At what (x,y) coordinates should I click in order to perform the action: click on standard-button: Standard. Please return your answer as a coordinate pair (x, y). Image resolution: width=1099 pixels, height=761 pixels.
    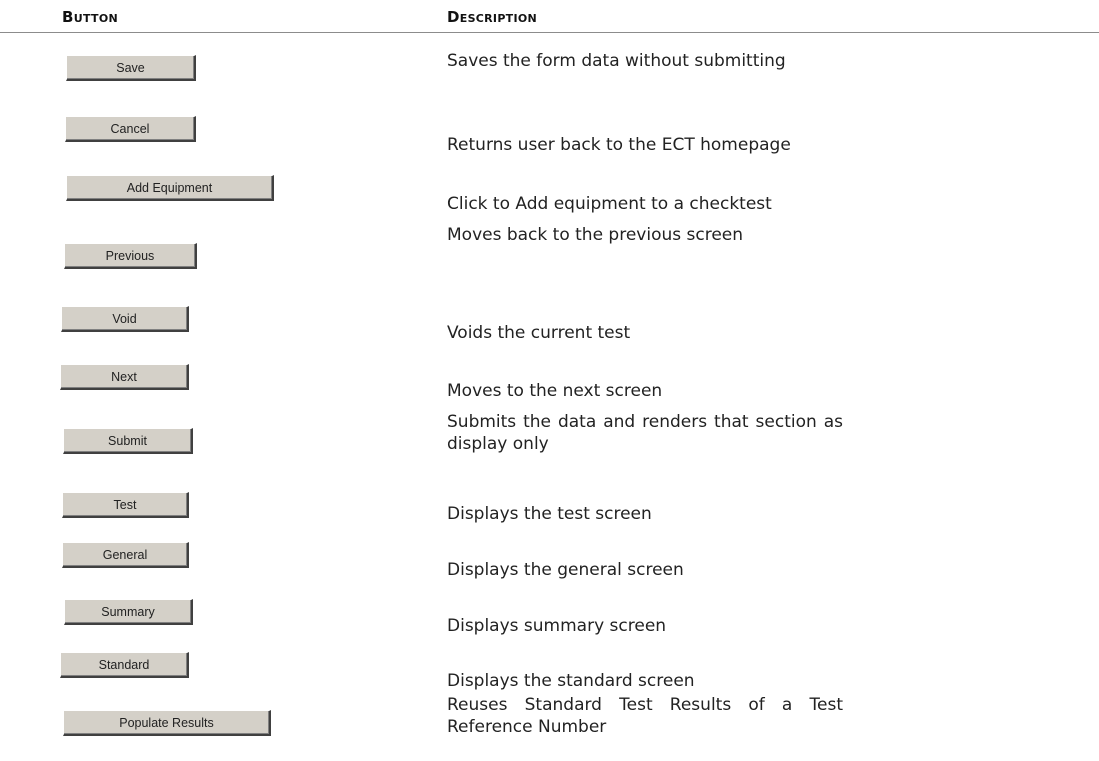
    Looking at the image, I should click on (124, 665).